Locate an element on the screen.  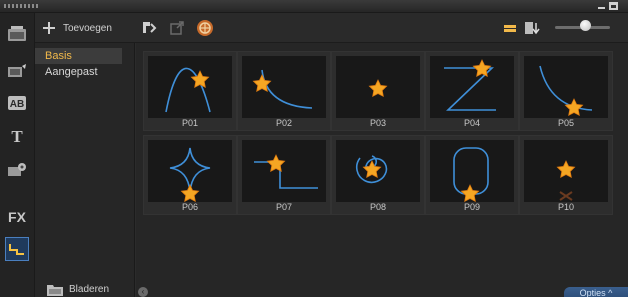
browse-button: Bladeren is located at coordinates (78, 289).